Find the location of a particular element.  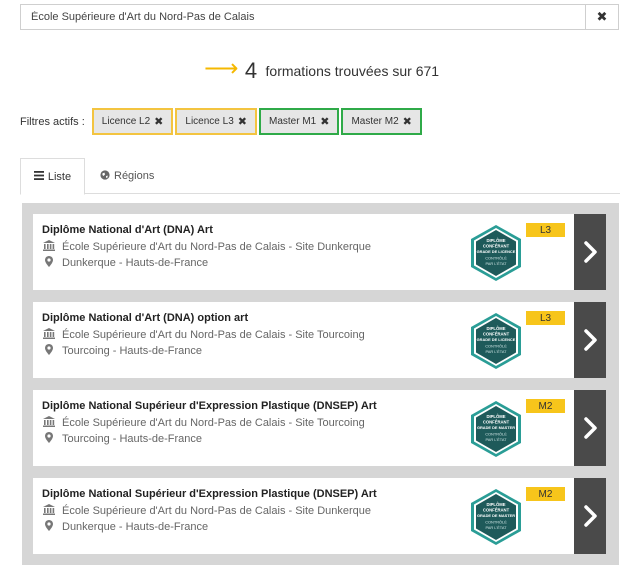

formation-title: Diplôme National d'Art (DNA) Art is located at coordinates (127, 230).